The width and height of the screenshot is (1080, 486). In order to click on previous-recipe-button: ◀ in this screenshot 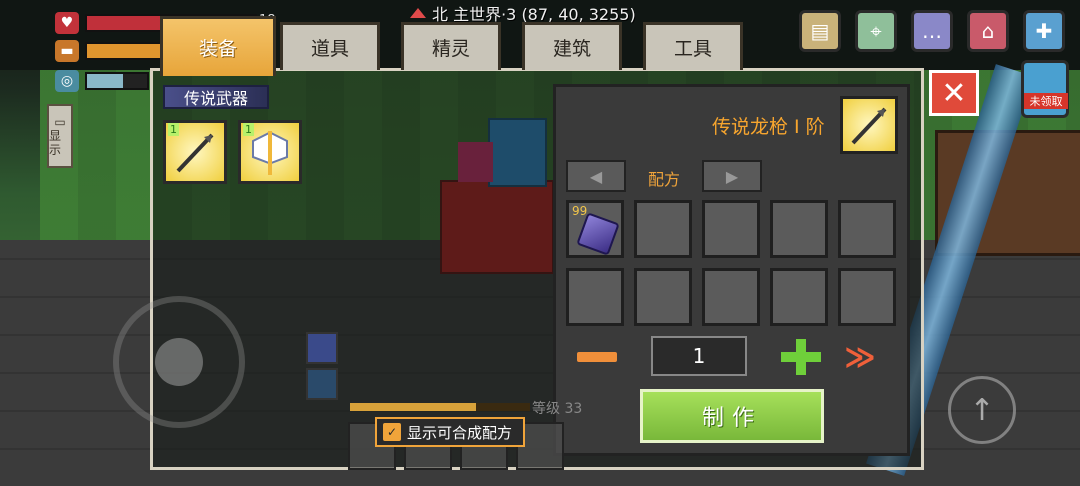, I will do `click(596, 176)`.